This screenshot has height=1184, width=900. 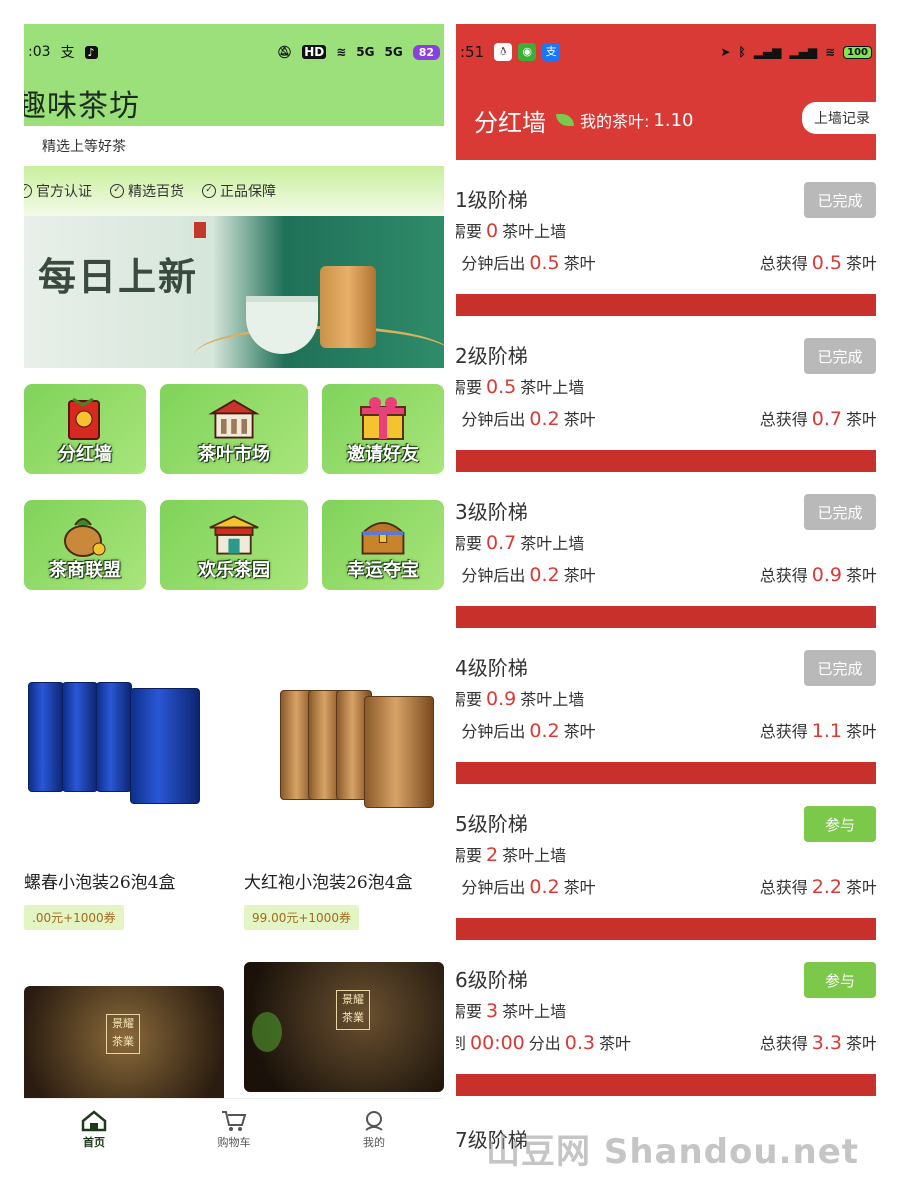 What do you see at coordinates (85, 535) in the screenshot?
I see `money-bag-icon` at bounding box center [85, 535].